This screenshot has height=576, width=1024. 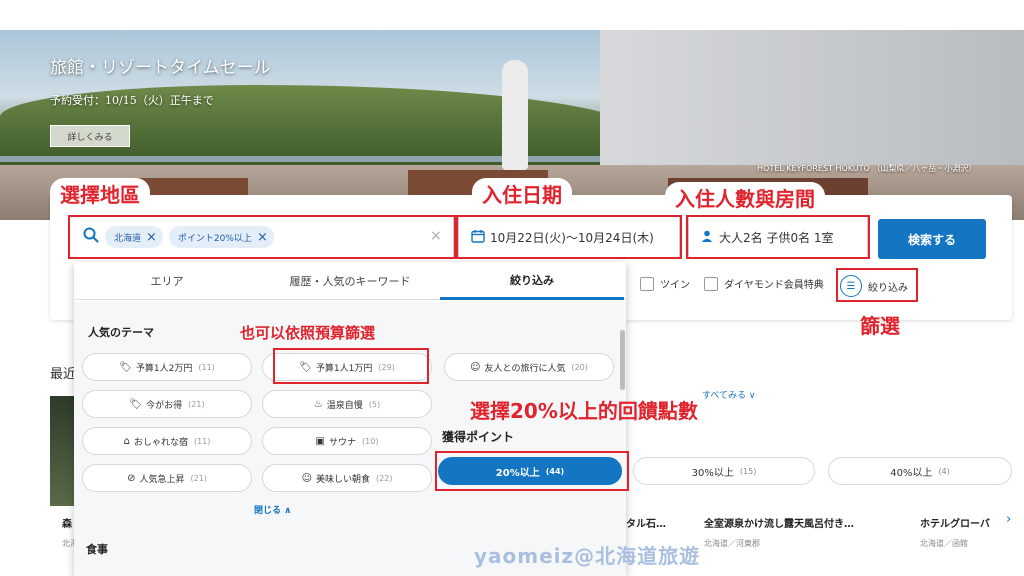 I want to click on date-range: 10月22日(火)〜10月24日(木), so click(x=572, y=237).